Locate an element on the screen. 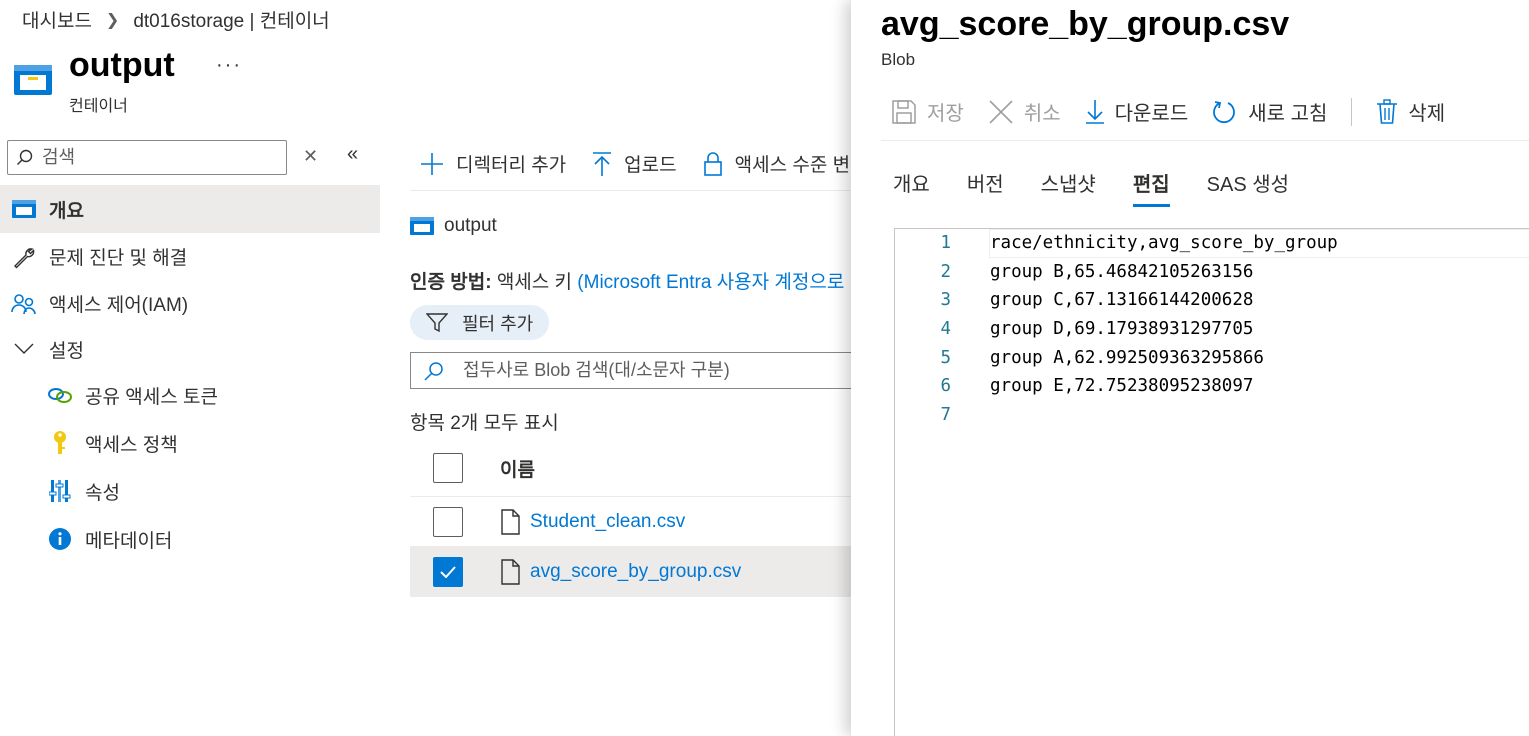  toolbar-divider is located at coordinates (630, 190).